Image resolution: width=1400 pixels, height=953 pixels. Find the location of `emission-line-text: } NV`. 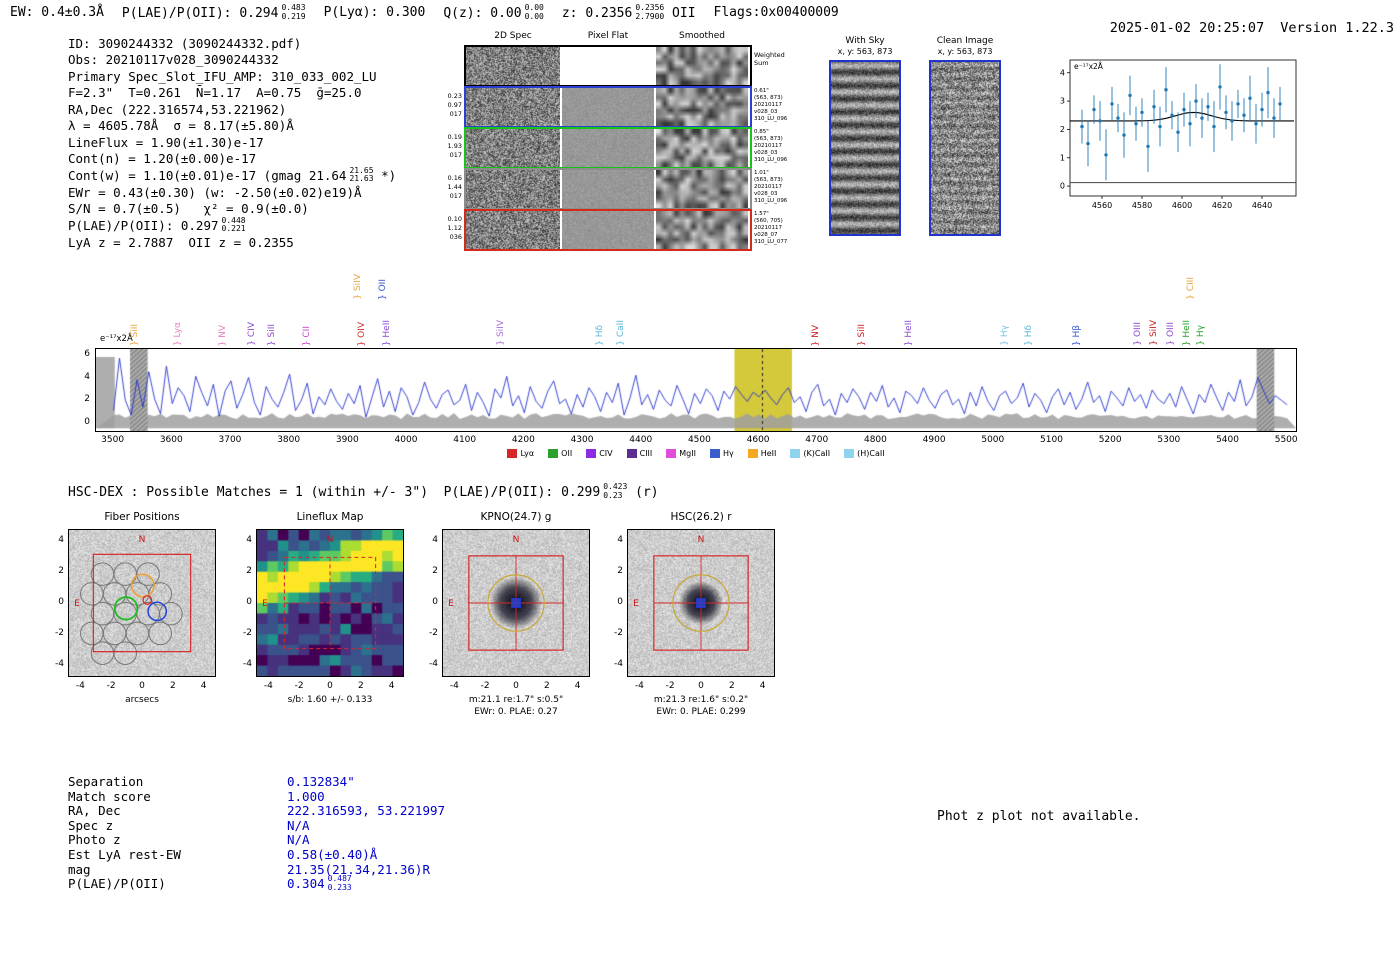

emission-line-text: } NV is located at coordinates (816, 335).